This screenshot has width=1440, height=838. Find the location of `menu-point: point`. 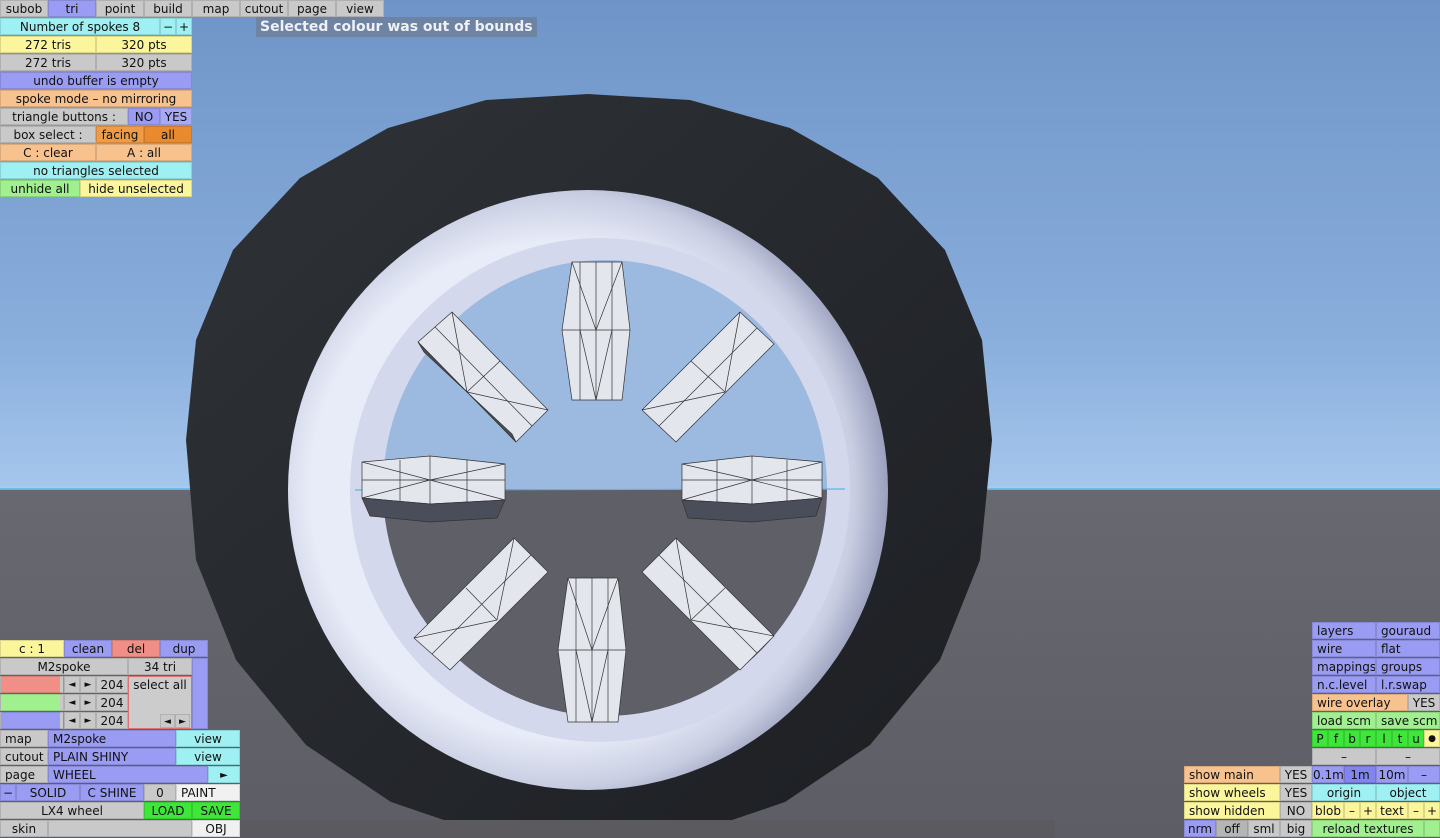

menu-point: point is located at coordinates (120, 8).